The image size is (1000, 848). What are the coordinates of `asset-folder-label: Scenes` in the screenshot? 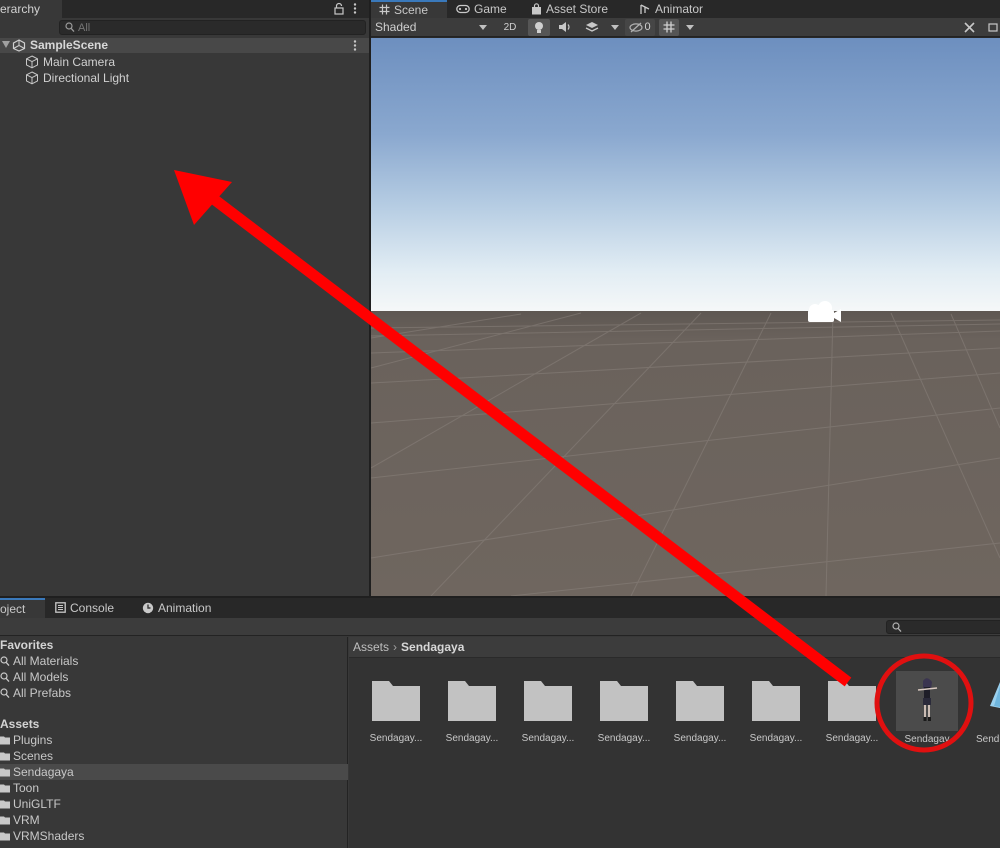 It's located at (33, 756).